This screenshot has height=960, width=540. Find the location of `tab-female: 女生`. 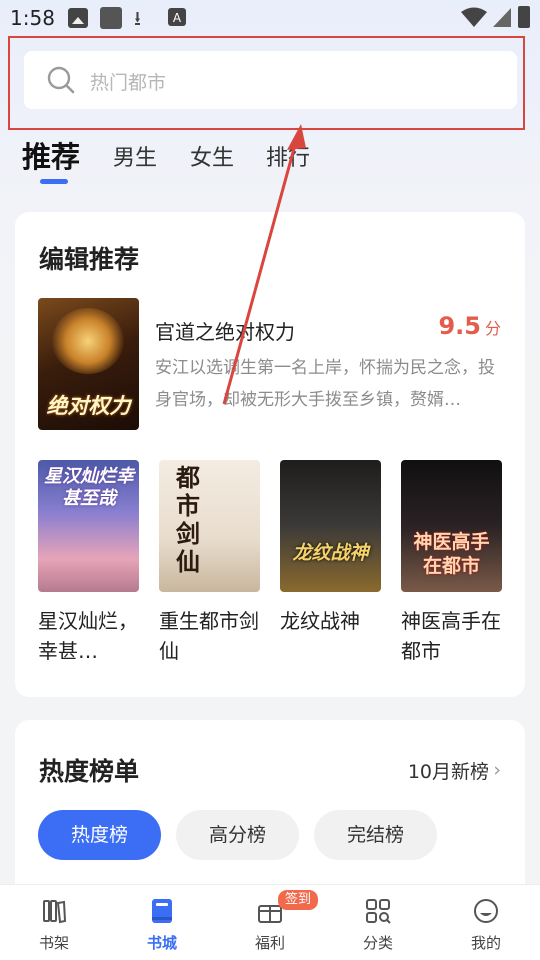

tab-female: 女生 is located at coordinates (212, 156).